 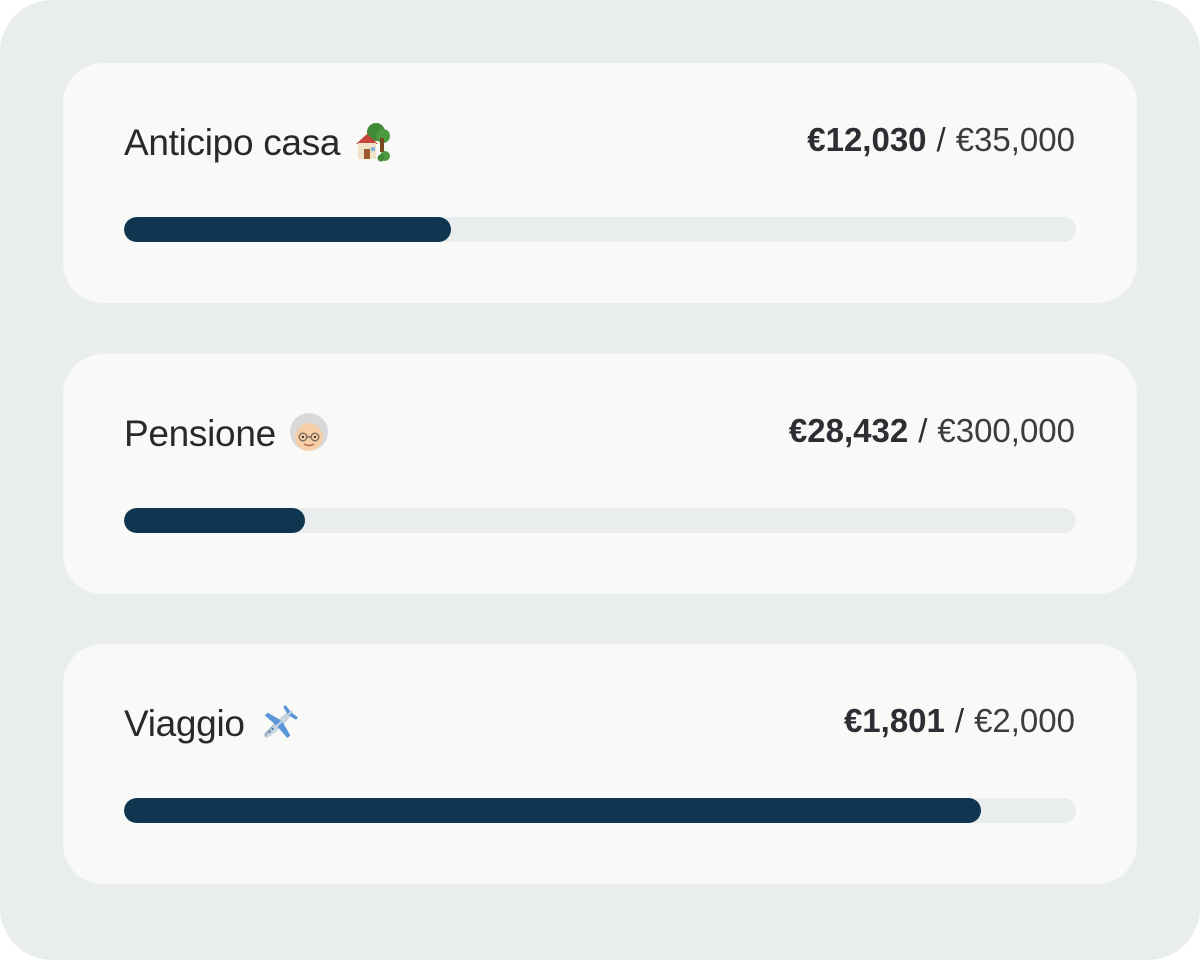 I want to click on goal-title-row: Viaggio, so click(x=212, y=724).